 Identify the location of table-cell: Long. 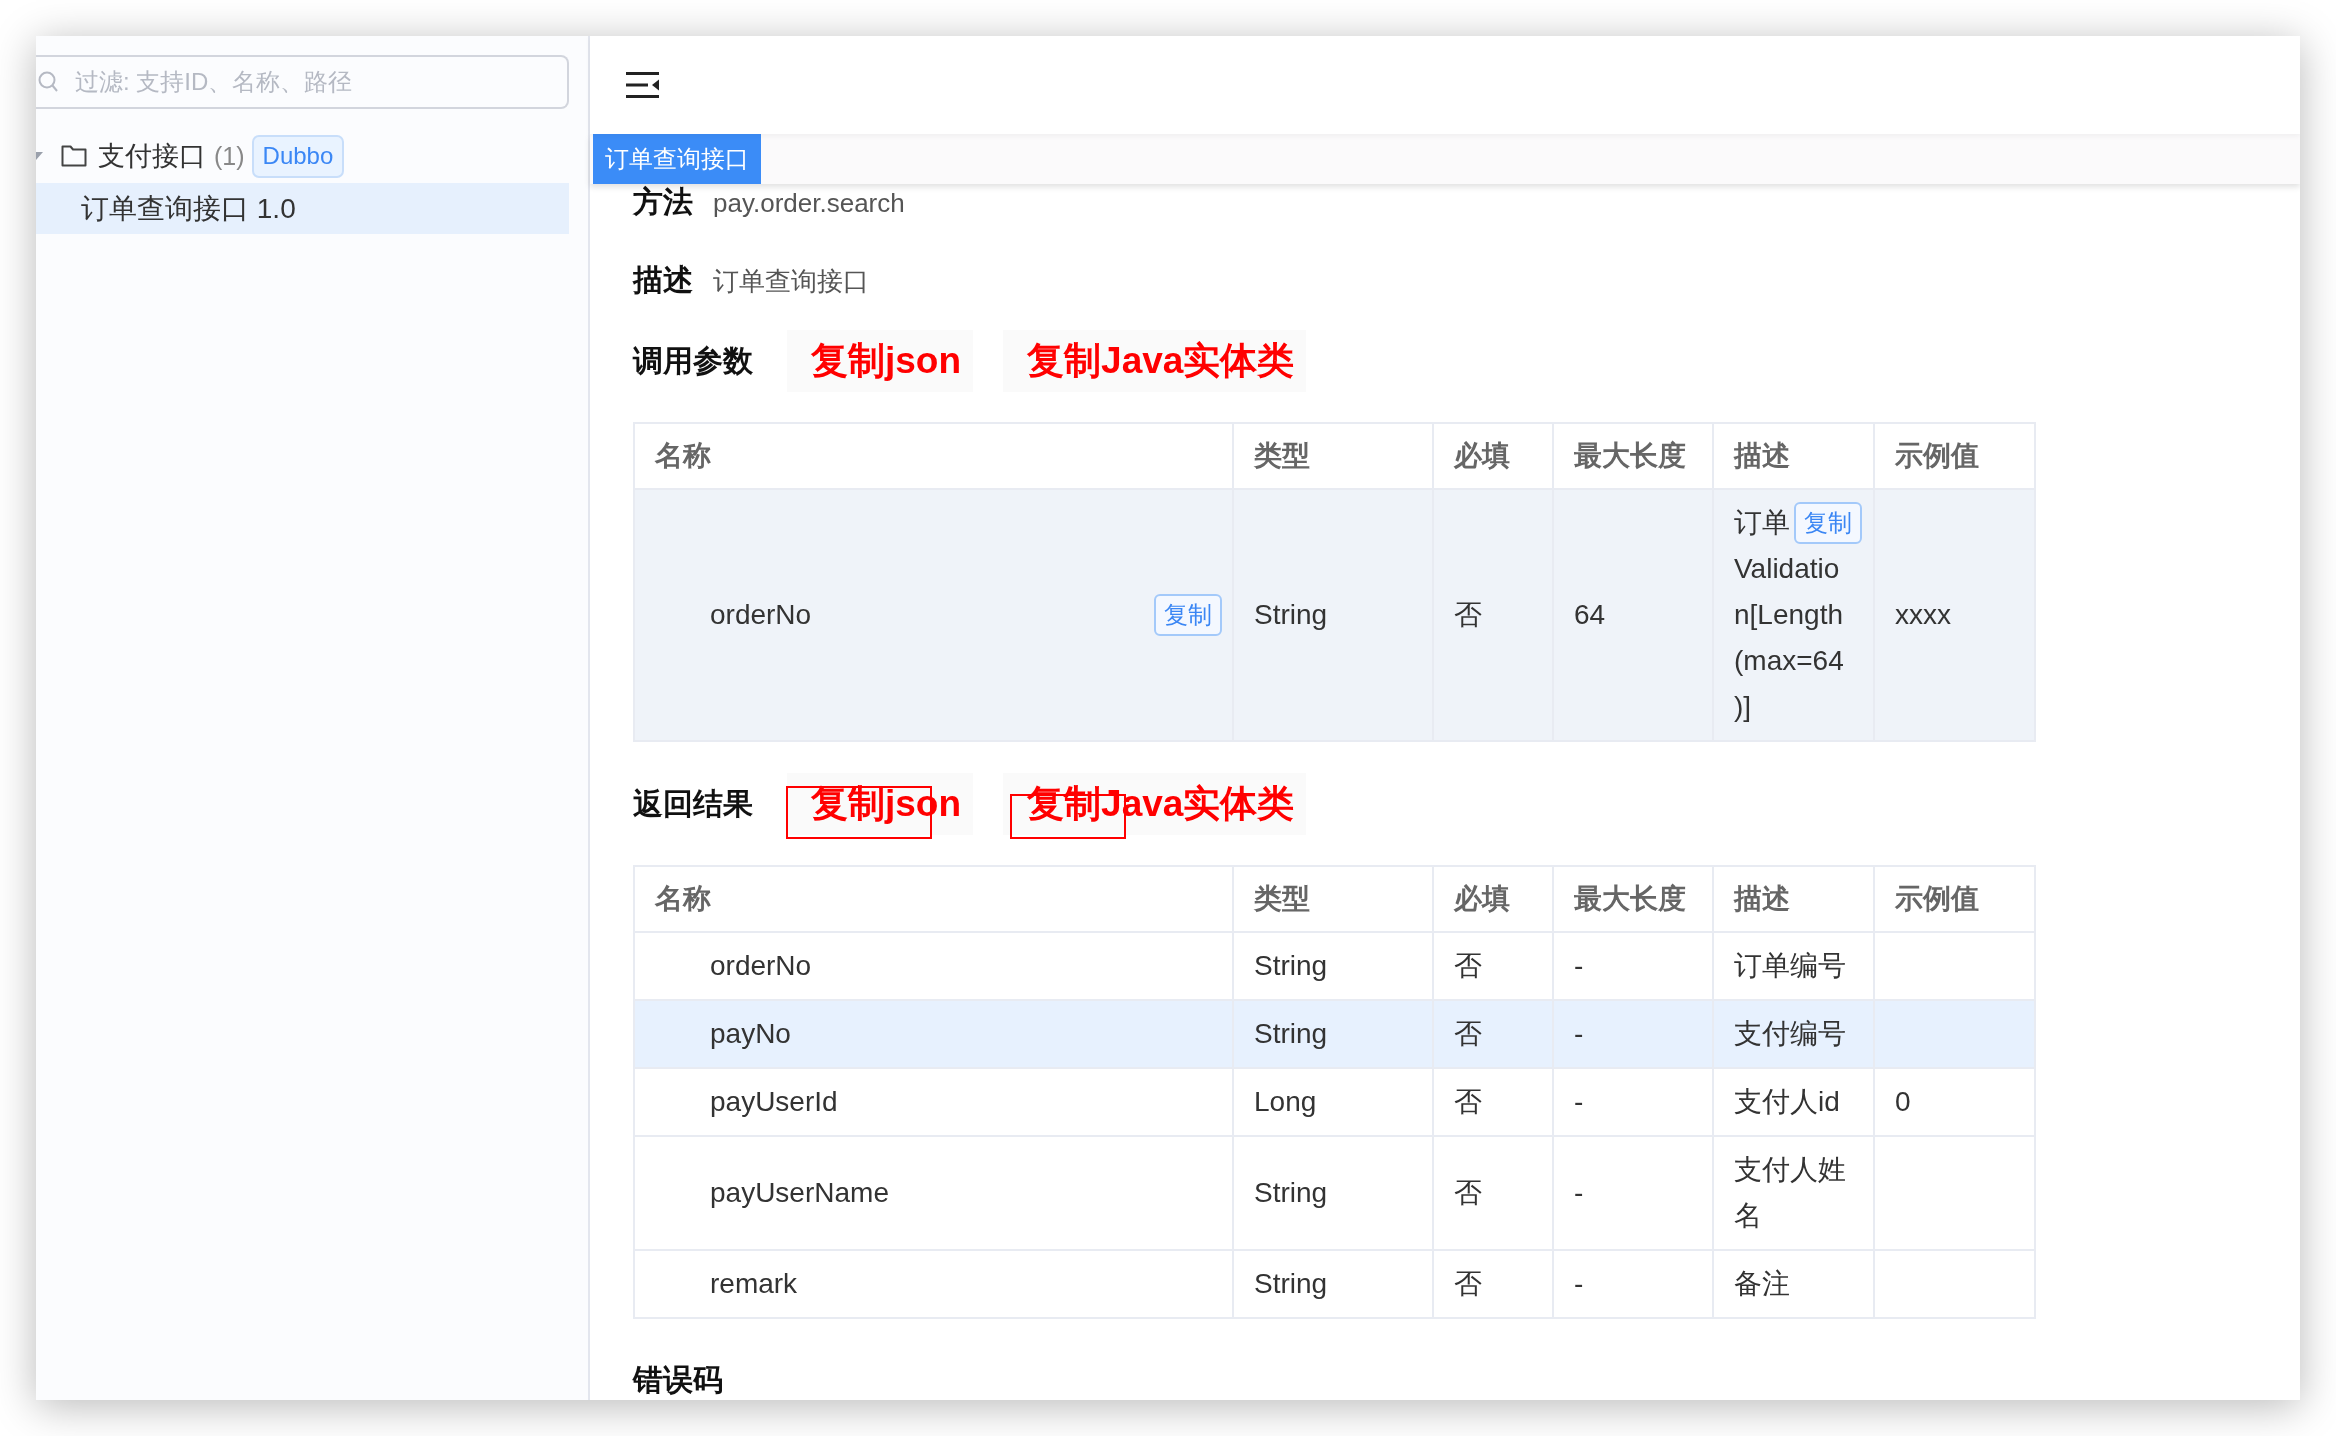
(1333, 1102).